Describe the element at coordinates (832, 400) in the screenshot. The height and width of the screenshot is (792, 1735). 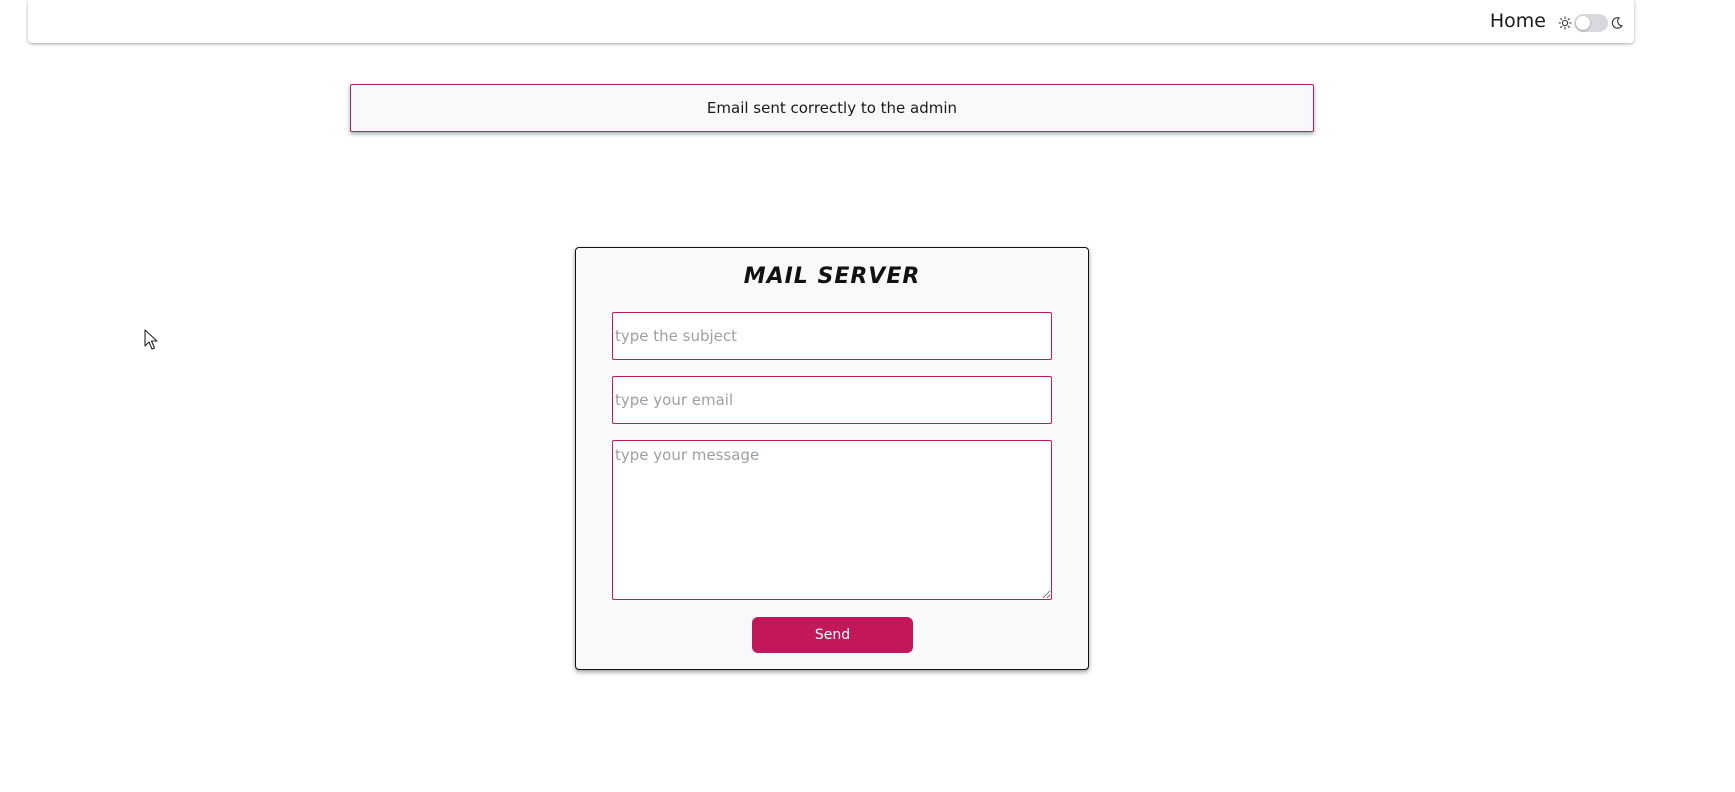
I see `email-input` at that location.